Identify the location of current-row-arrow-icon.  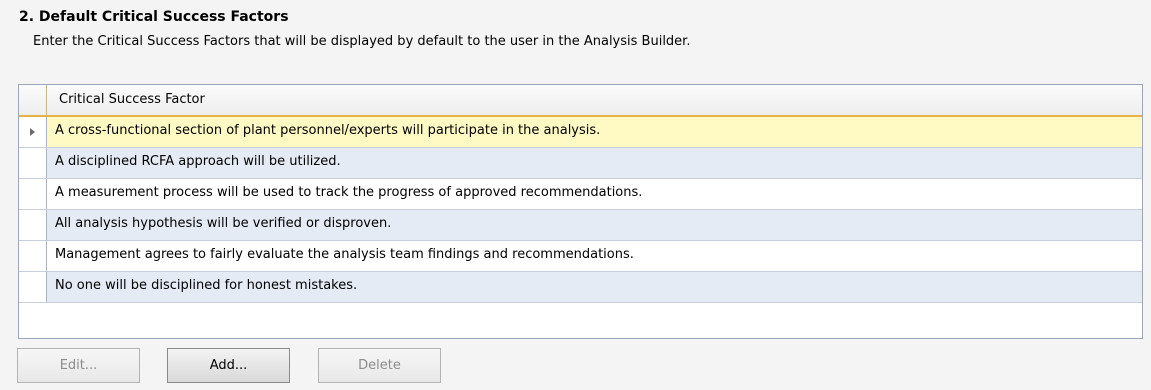
(32, 132).